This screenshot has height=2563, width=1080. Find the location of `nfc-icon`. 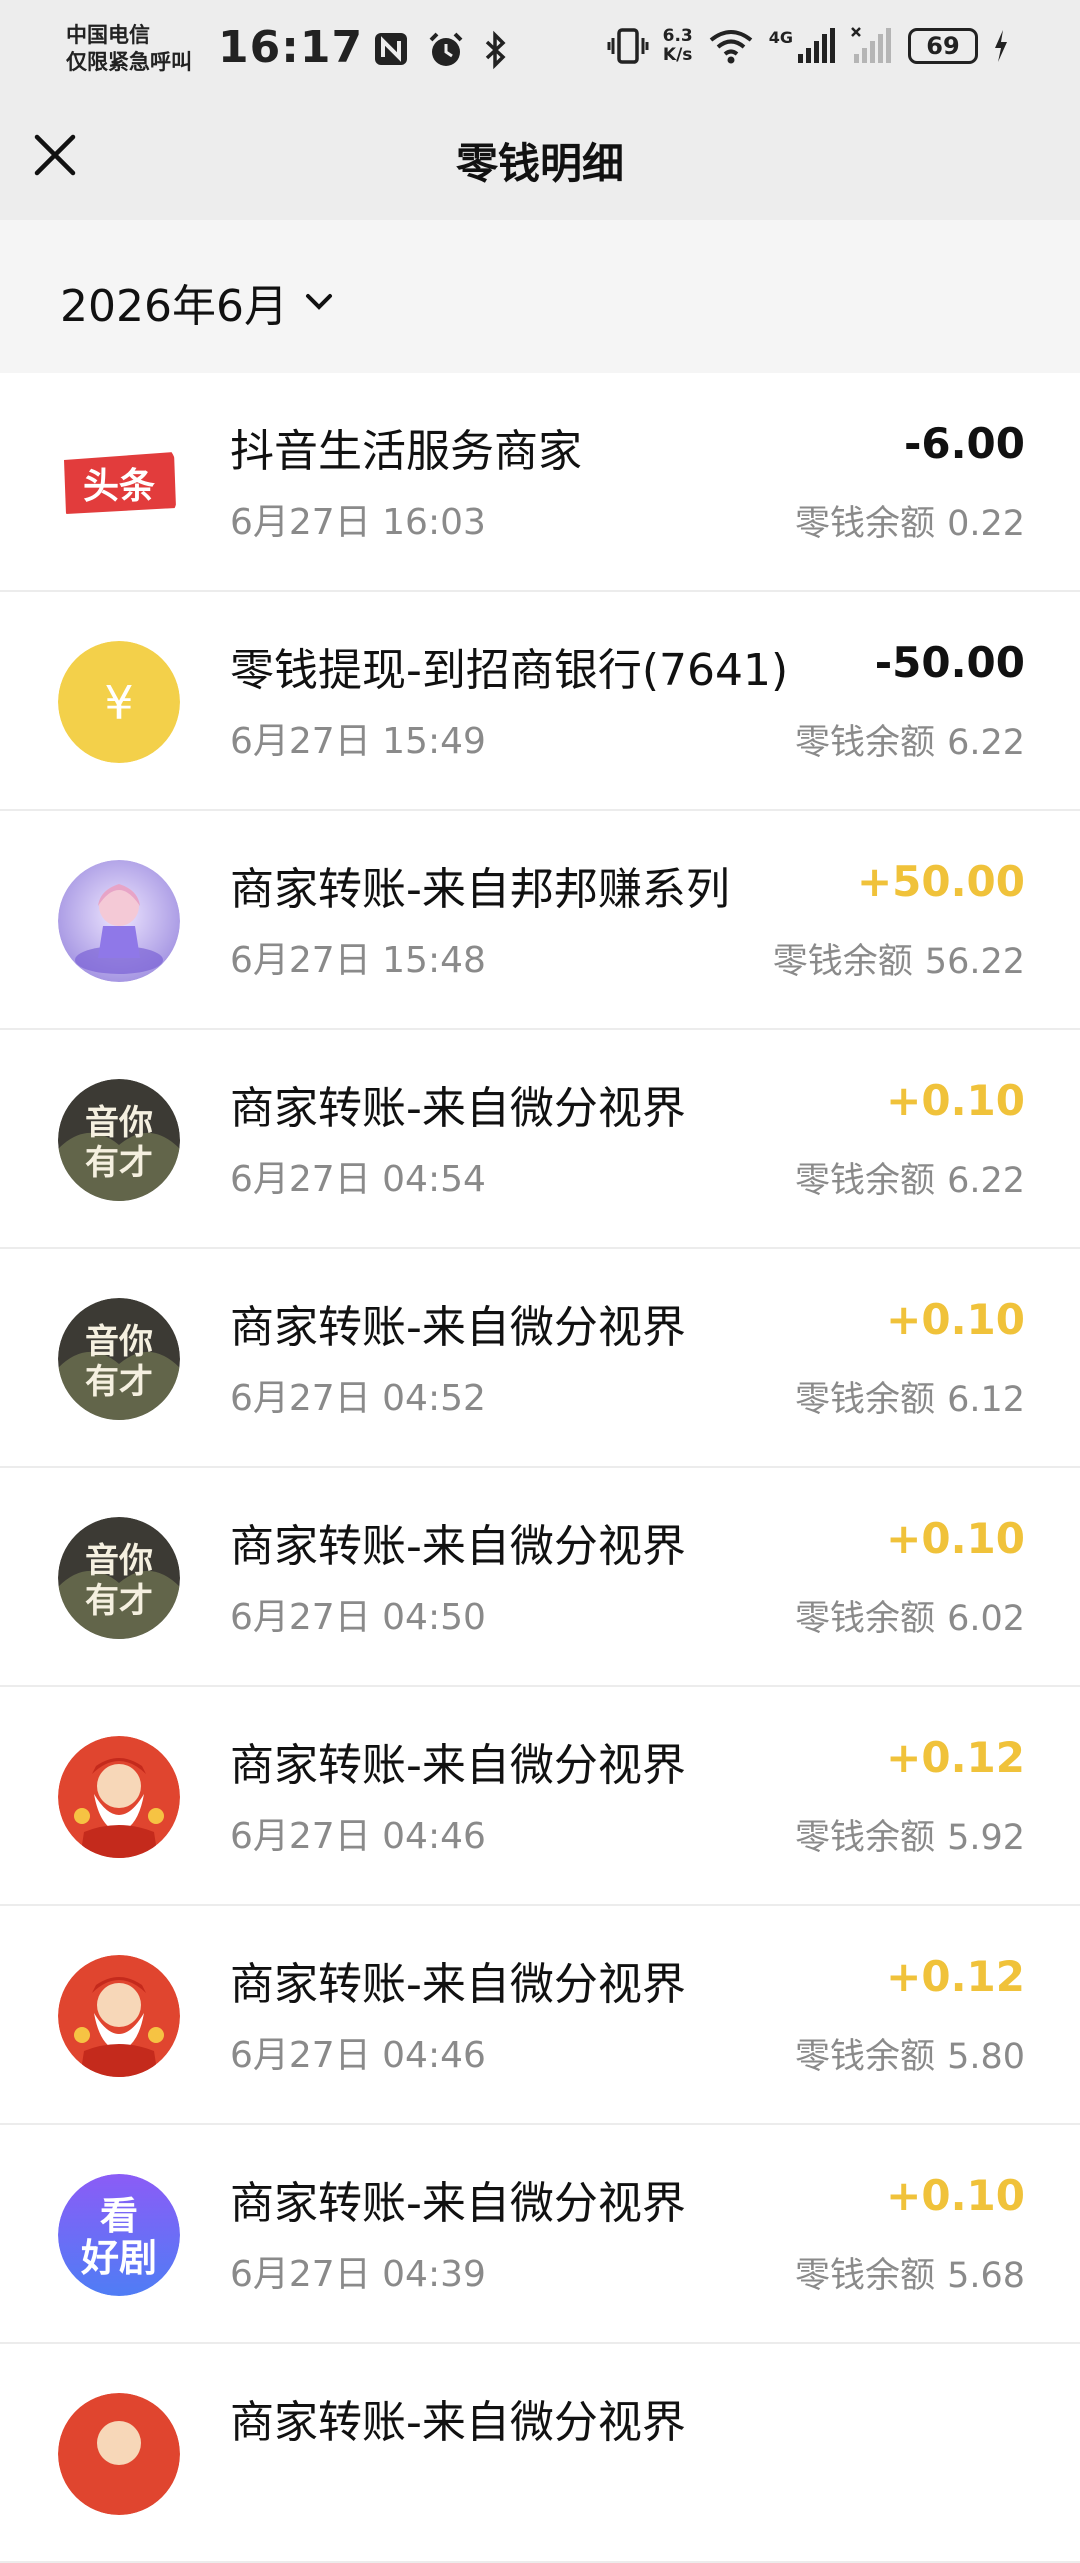

nfc-icon is located at coordinates (391, 49).